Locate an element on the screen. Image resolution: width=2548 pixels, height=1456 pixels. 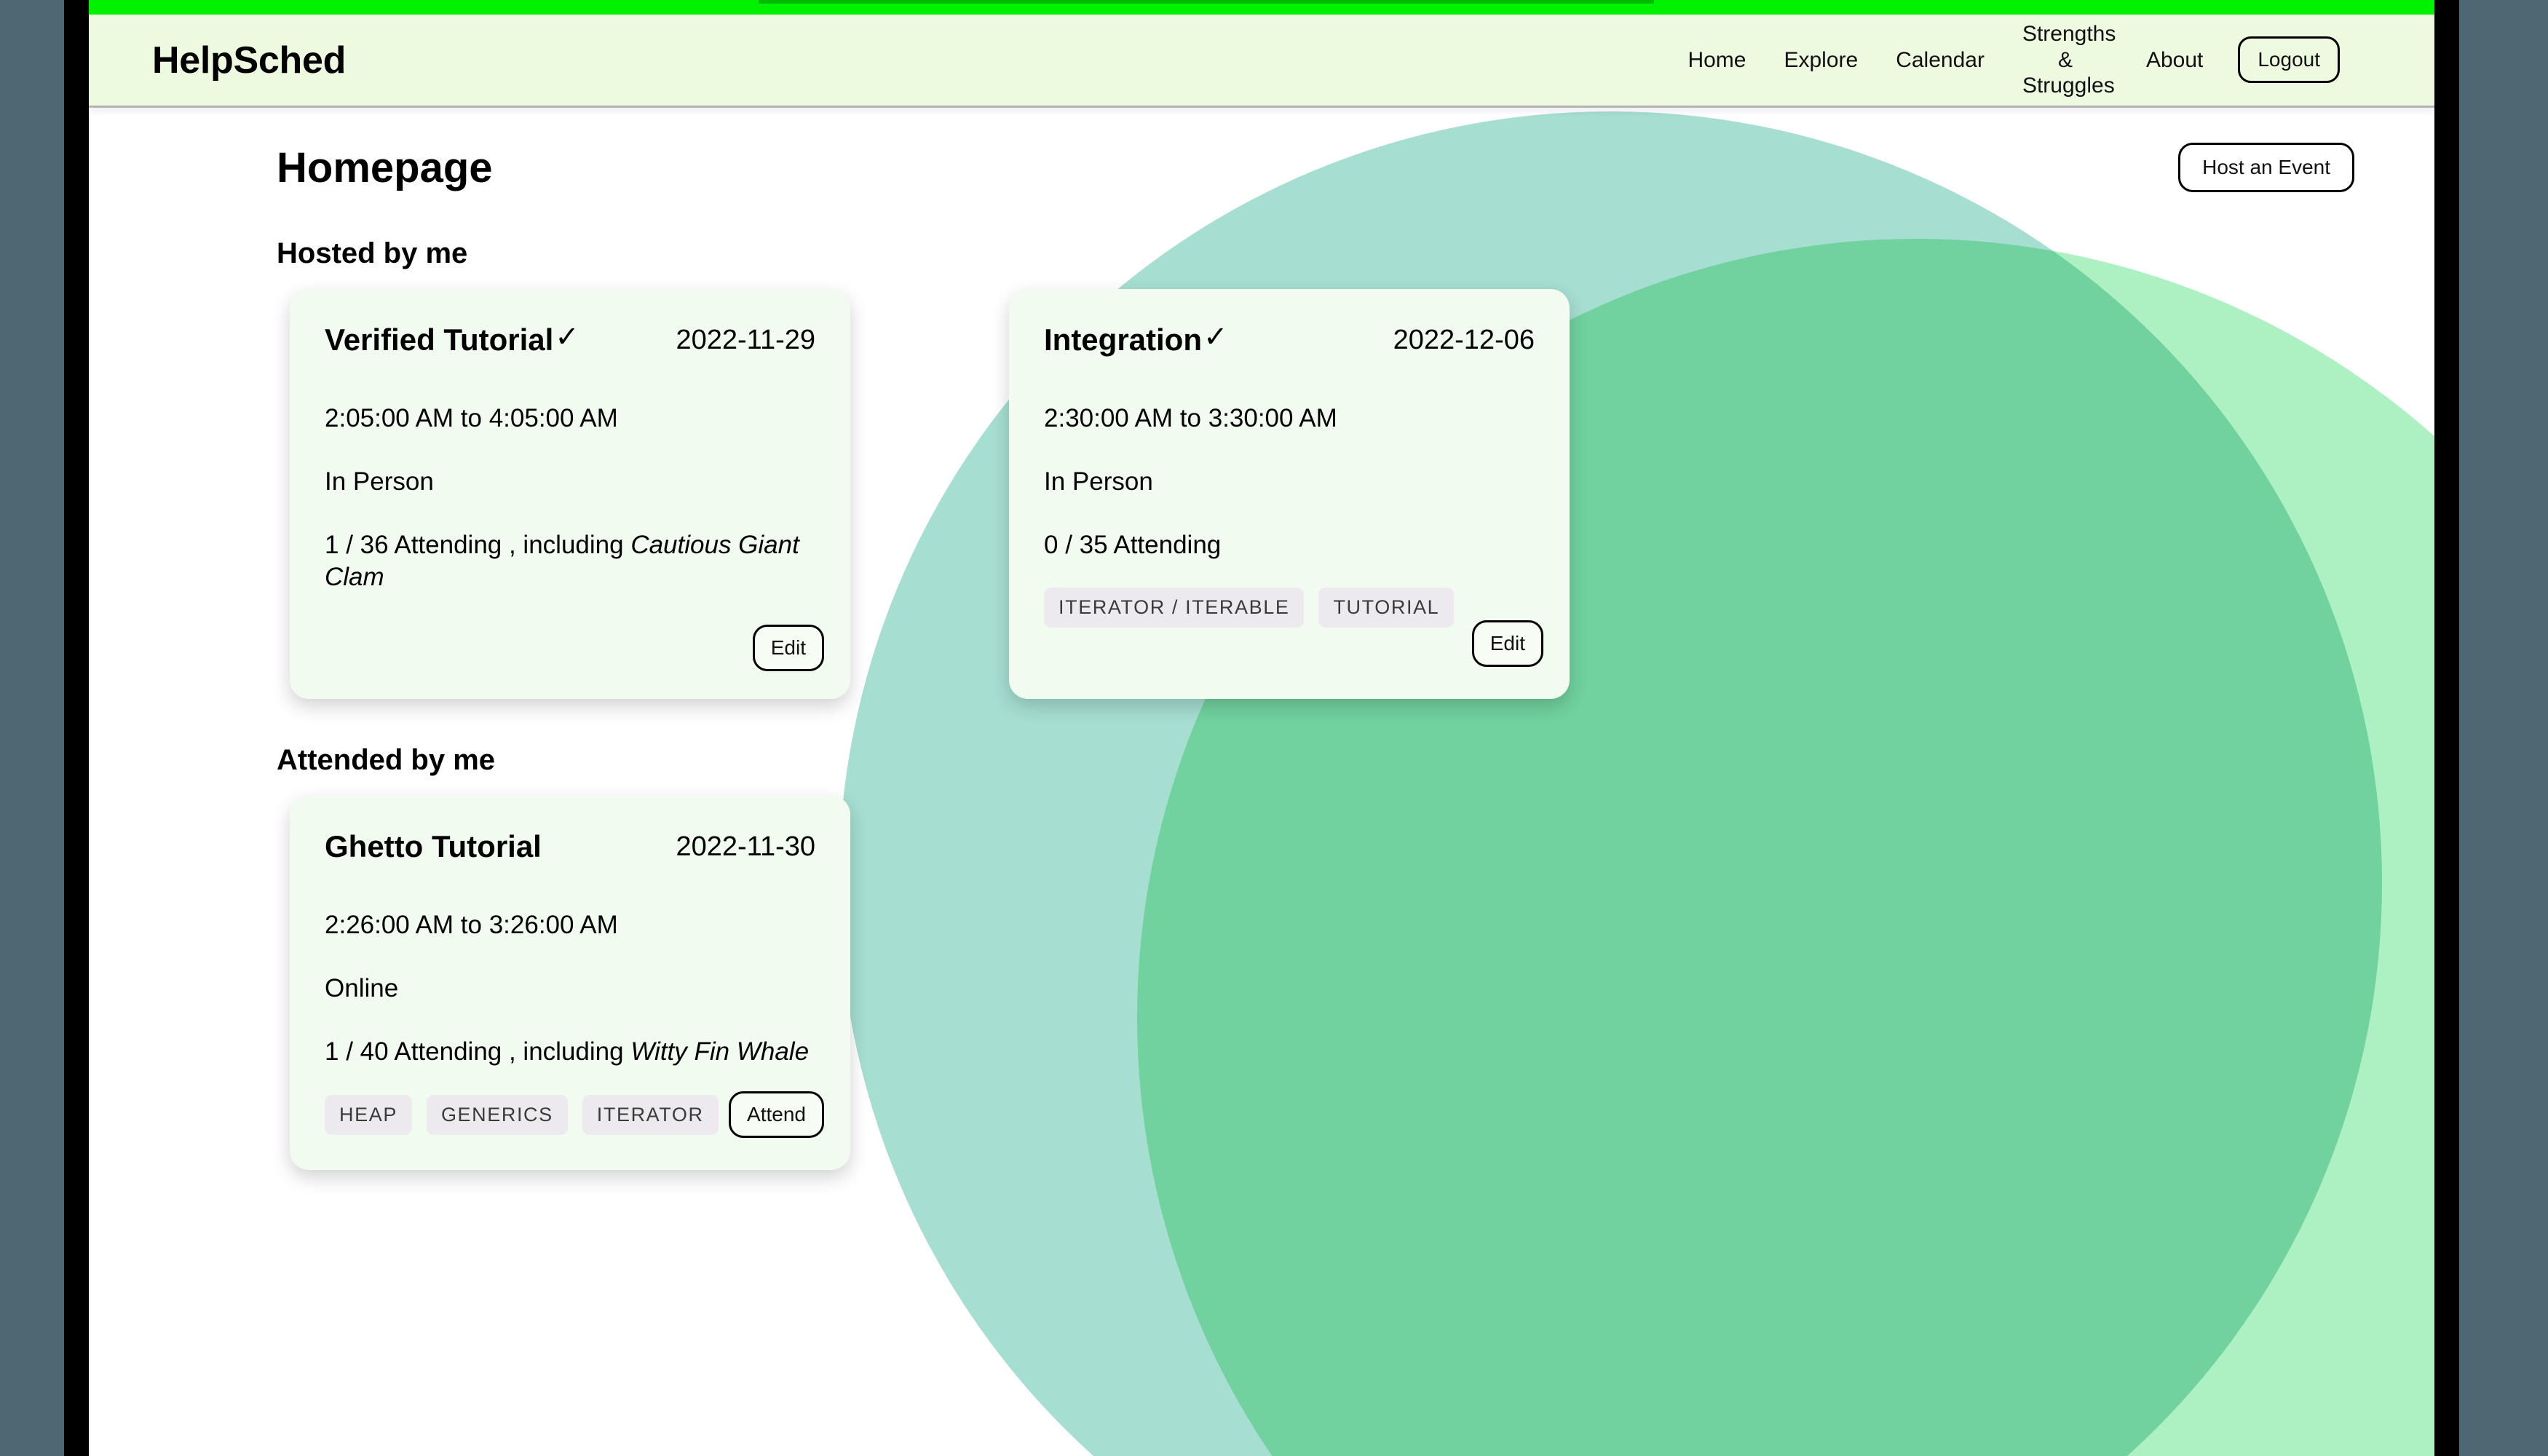
card-location-mode: Online is located at coordinates (362, 987).